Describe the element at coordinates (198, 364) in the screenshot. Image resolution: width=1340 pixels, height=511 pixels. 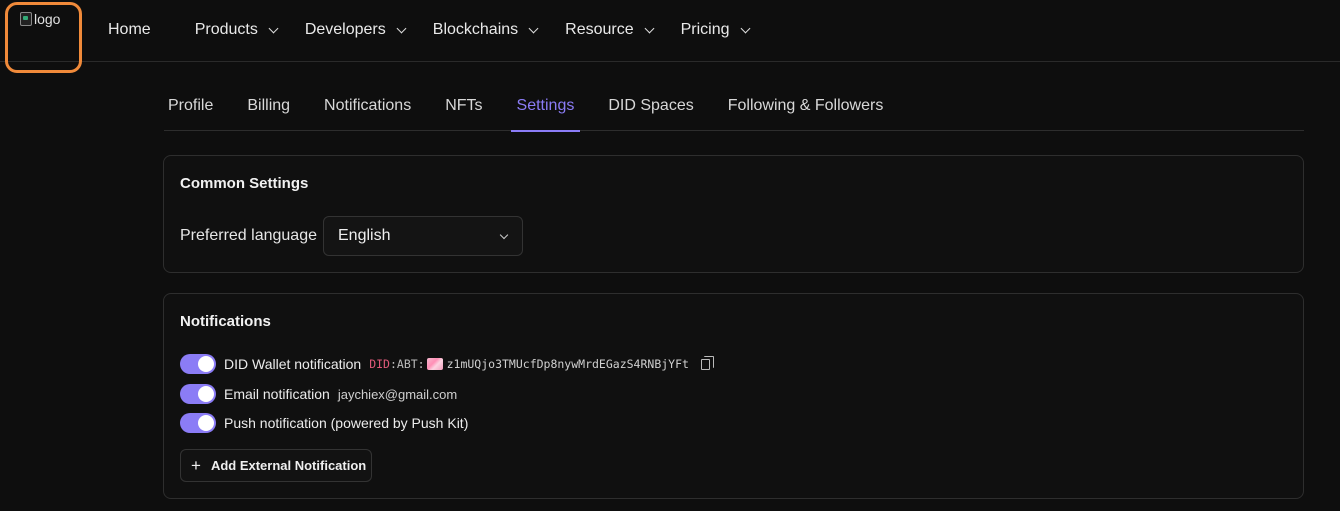
I see `did-wallet-notification-toggle` at that location.